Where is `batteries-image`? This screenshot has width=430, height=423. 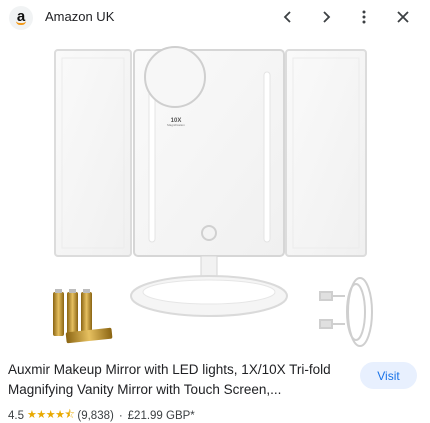
batteries-image is located at coordinates (83, 316).